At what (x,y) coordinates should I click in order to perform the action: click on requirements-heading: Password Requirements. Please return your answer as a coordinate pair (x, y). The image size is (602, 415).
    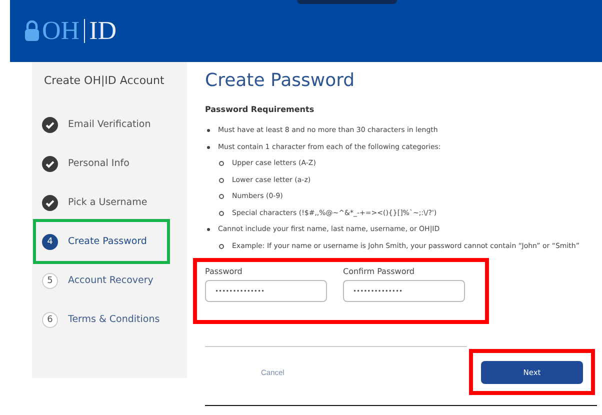
    Looking at the image, I should click on (260, 109).